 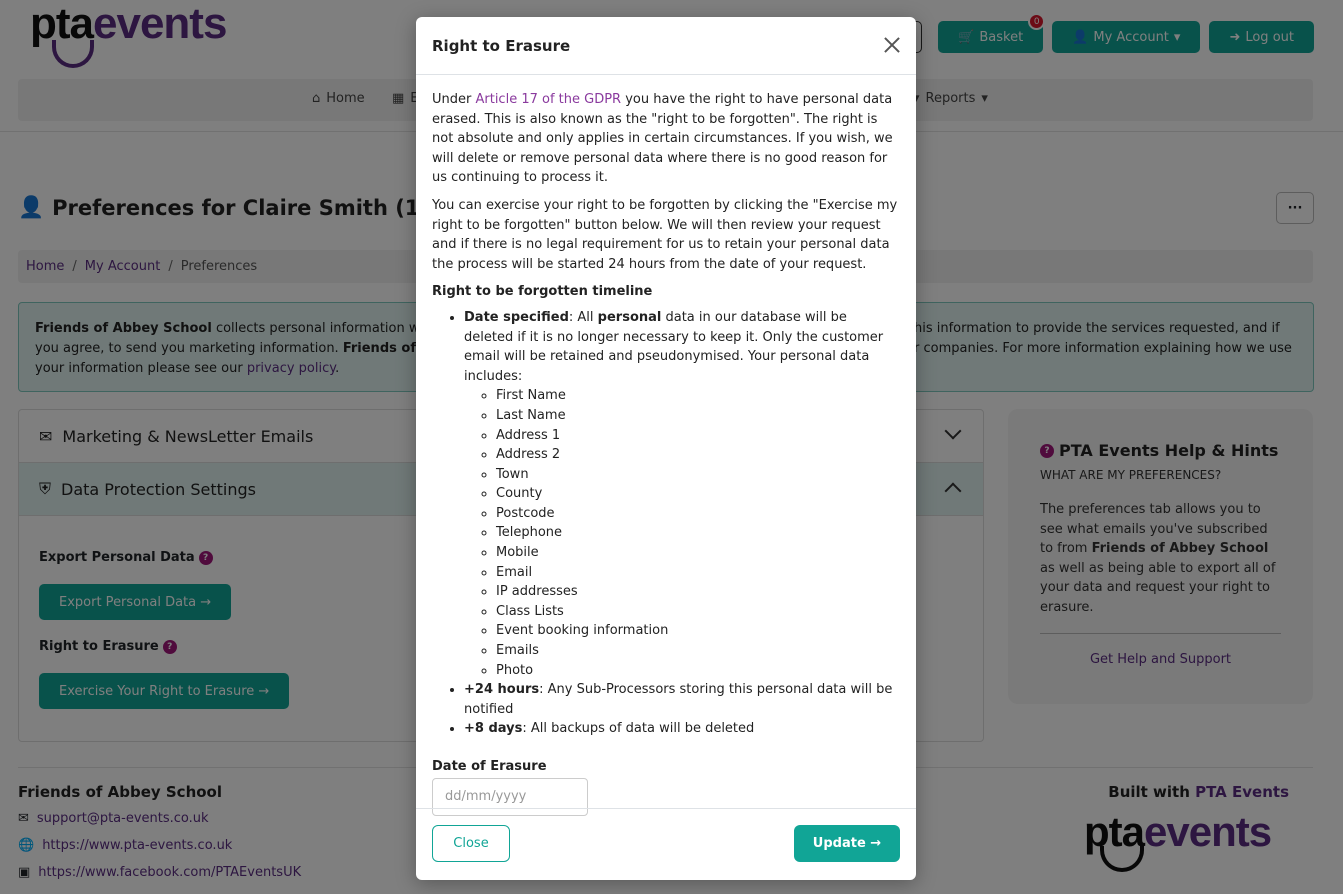 I want to click on list-item: Telephone, so click(x=698, y=533).